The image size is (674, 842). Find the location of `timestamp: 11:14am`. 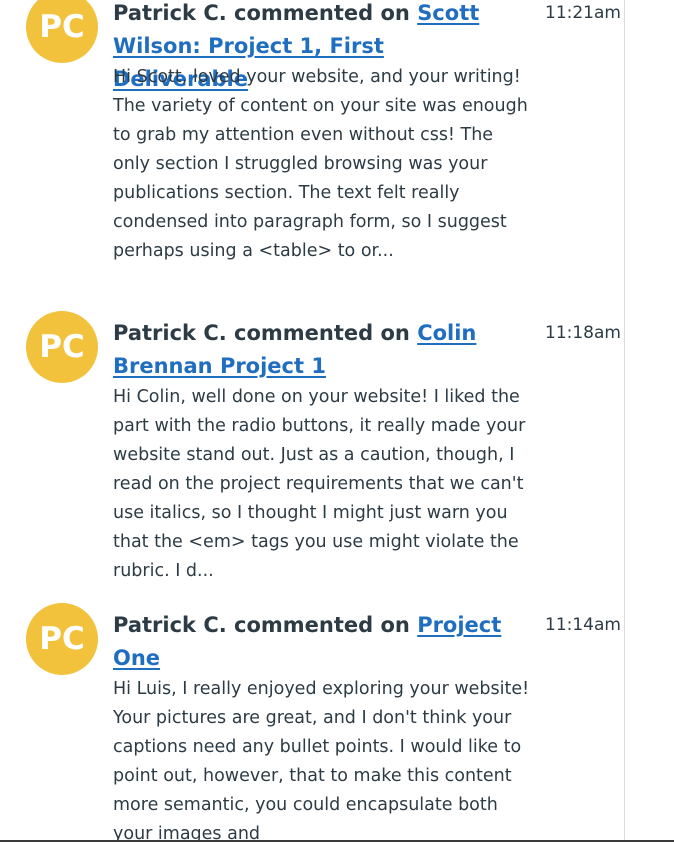

timestamp: 11:14am is located at coordinates (583, 625).